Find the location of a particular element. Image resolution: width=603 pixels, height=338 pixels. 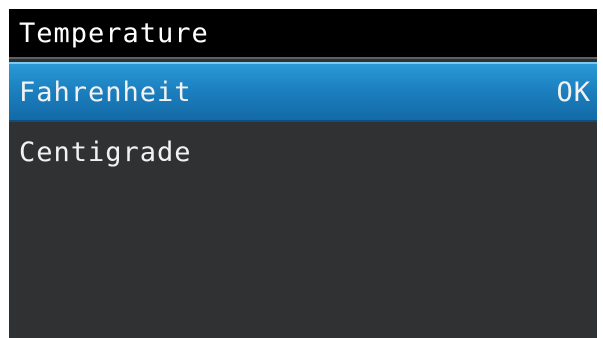

menu-item-label: Centigrade is located at coordinates (105, 152).